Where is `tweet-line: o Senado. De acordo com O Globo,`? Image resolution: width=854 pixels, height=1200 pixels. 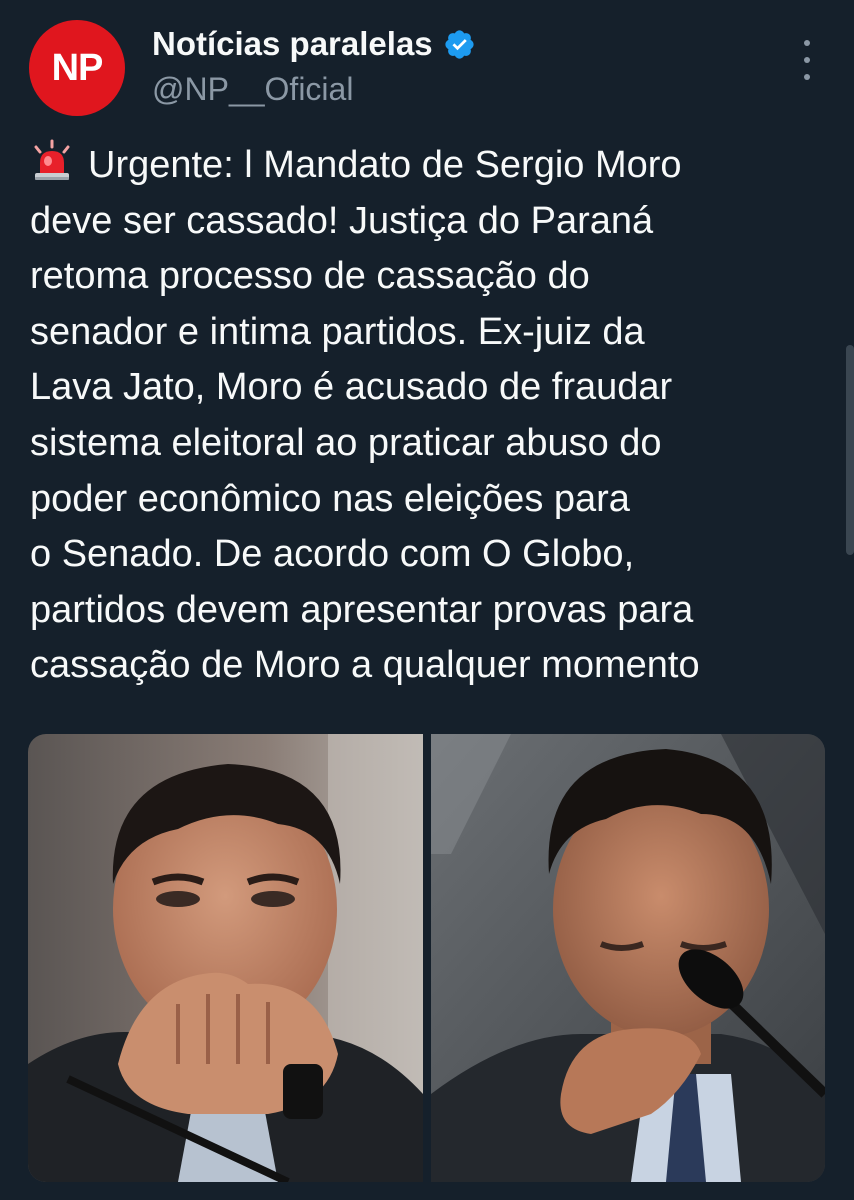
tweet-line: o Senado. De acordo com O Globo, is located at coordinates (332, 554).